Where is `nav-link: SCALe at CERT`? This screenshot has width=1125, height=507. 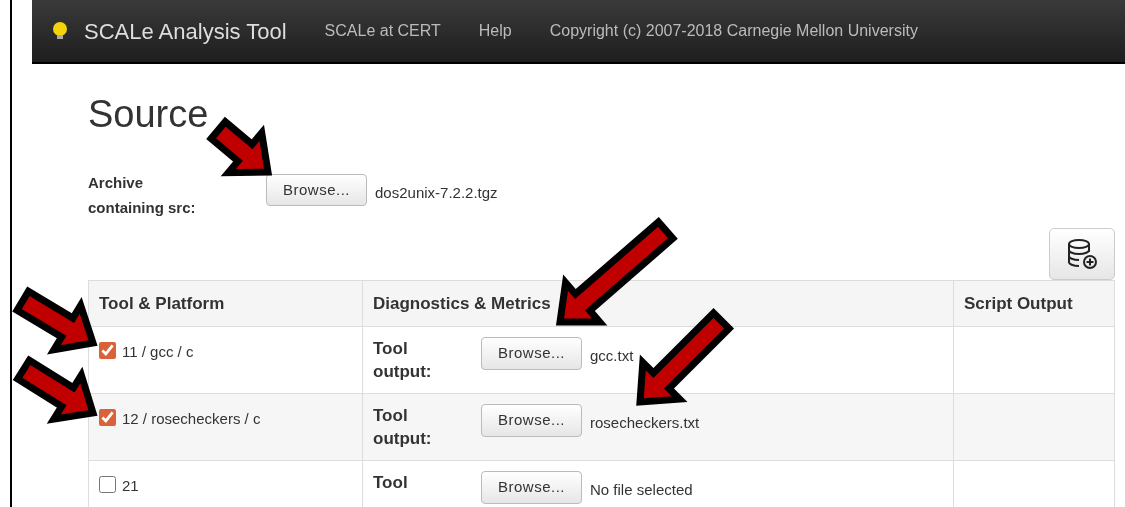 nav-link: SCALe at CERT is located at coordinates (382, 31).